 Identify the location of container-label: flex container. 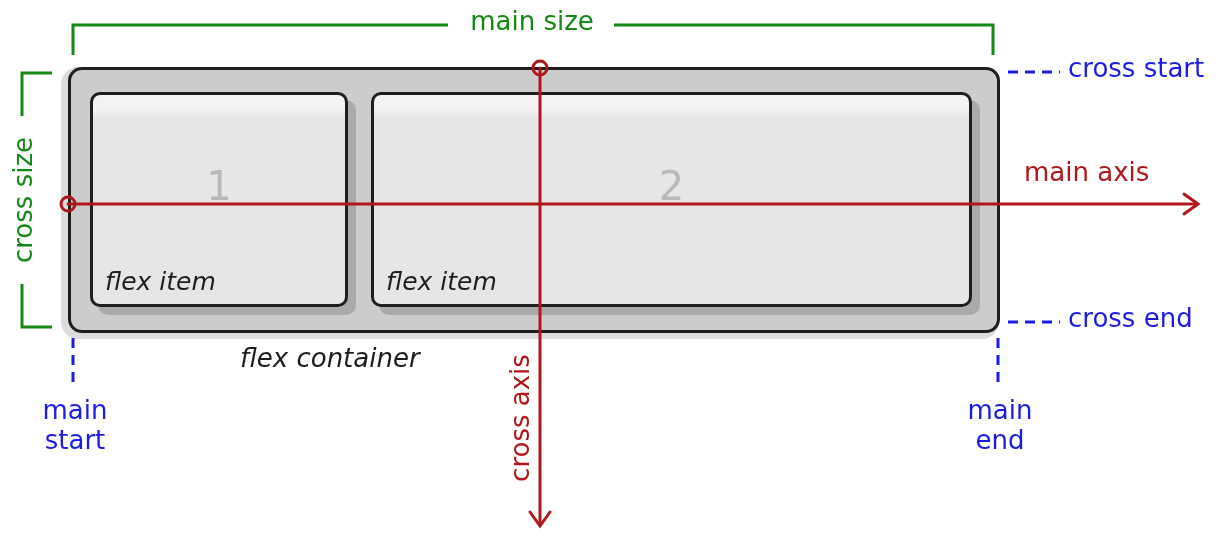
(330, 359).